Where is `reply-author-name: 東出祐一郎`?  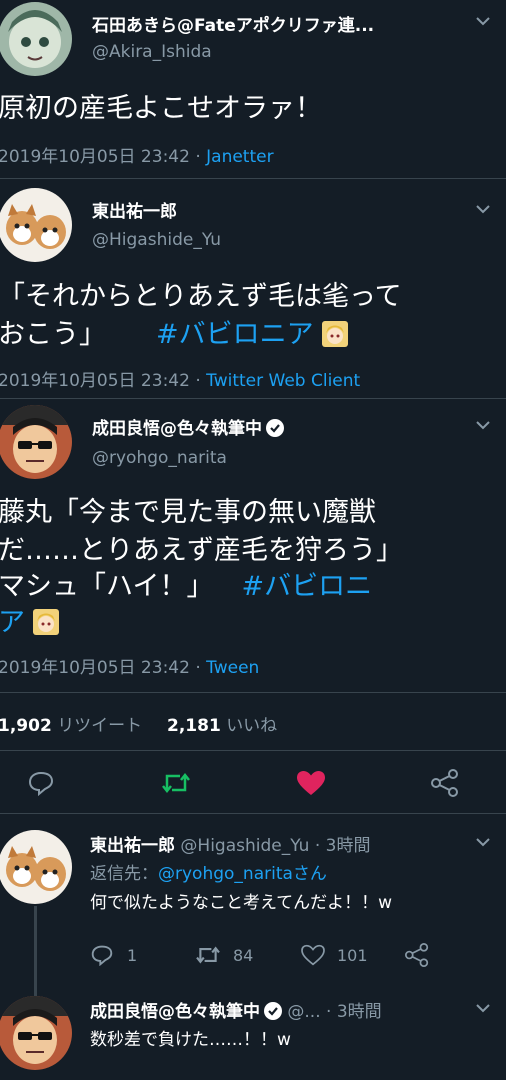 reply-author-name: 東出祐一郎 is located at coordinates (132, 846).